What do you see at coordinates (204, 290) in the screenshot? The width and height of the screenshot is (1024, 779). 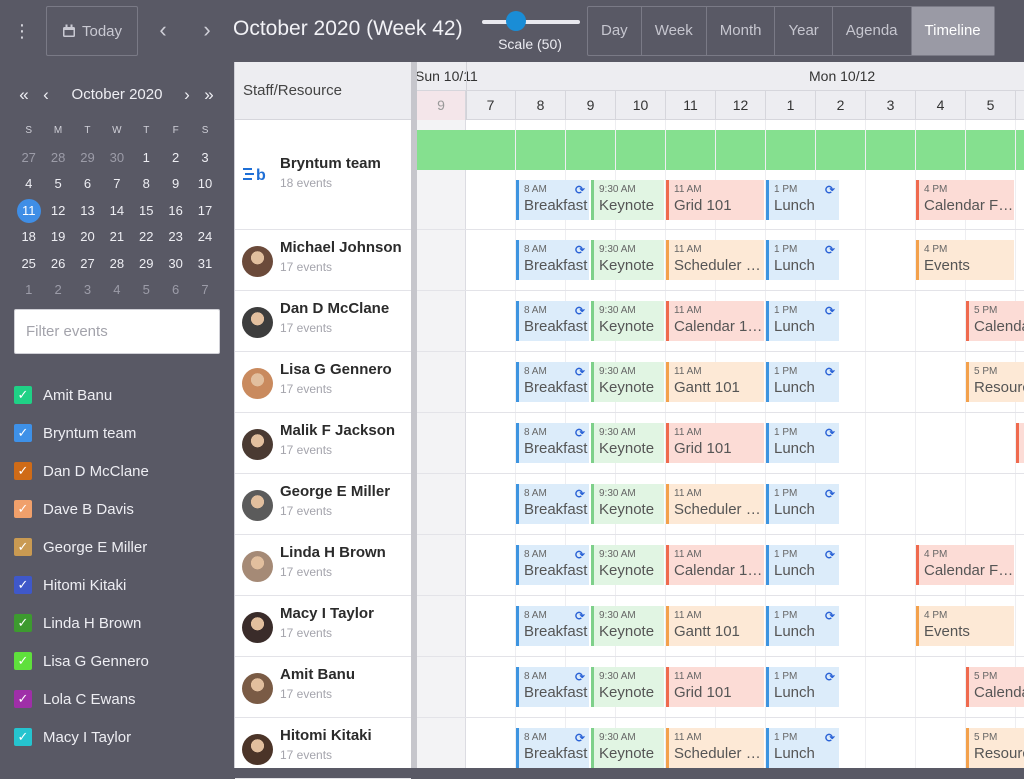 I see `calendar-day: 7` at bounding box center [204, 290].